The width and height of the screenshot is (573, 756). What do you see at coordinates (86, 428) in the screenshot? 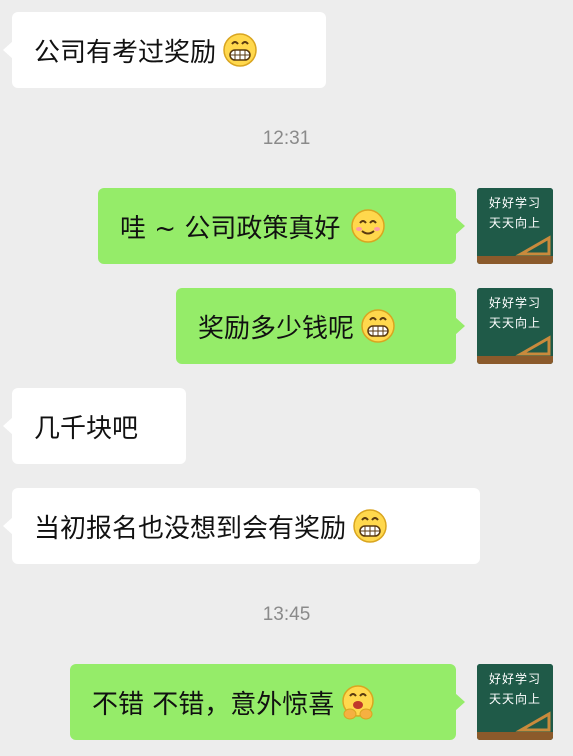
I see `message-text: 几千块吧` at bounding box center [86, 428].